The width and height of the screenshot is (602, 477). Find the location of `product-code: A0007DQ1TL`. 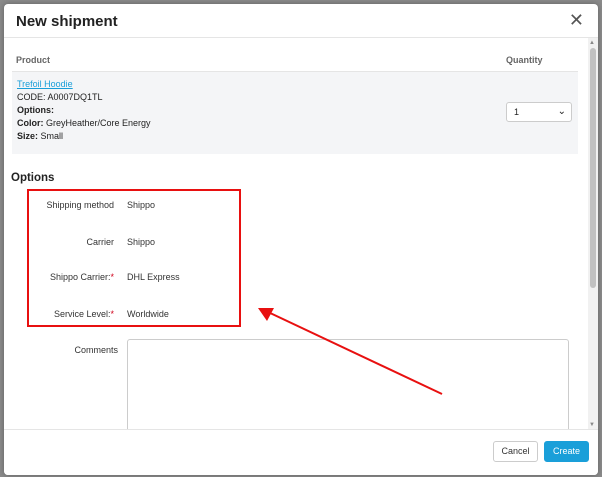

product-code: A0007DQ1TL is located at coordinates (75, 97).